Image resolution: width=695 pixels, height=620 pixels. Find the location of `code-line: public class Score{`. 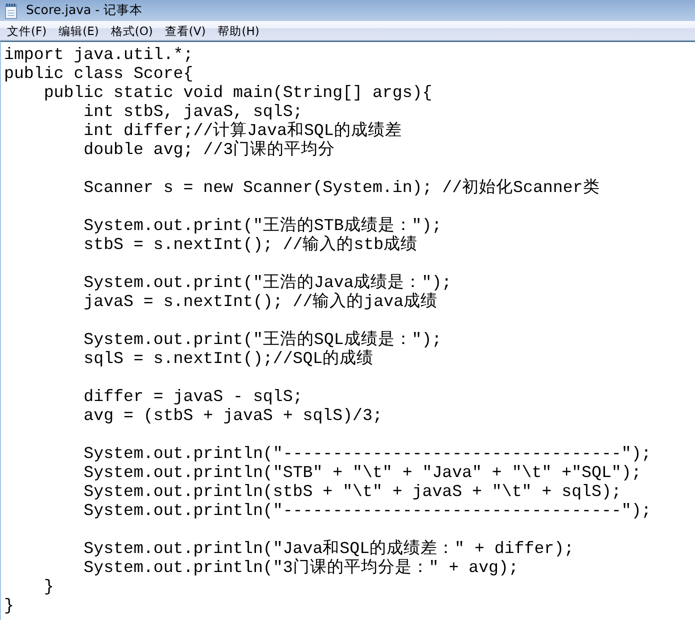

code-line: public class Score{ is located at coordinates (99, 73).